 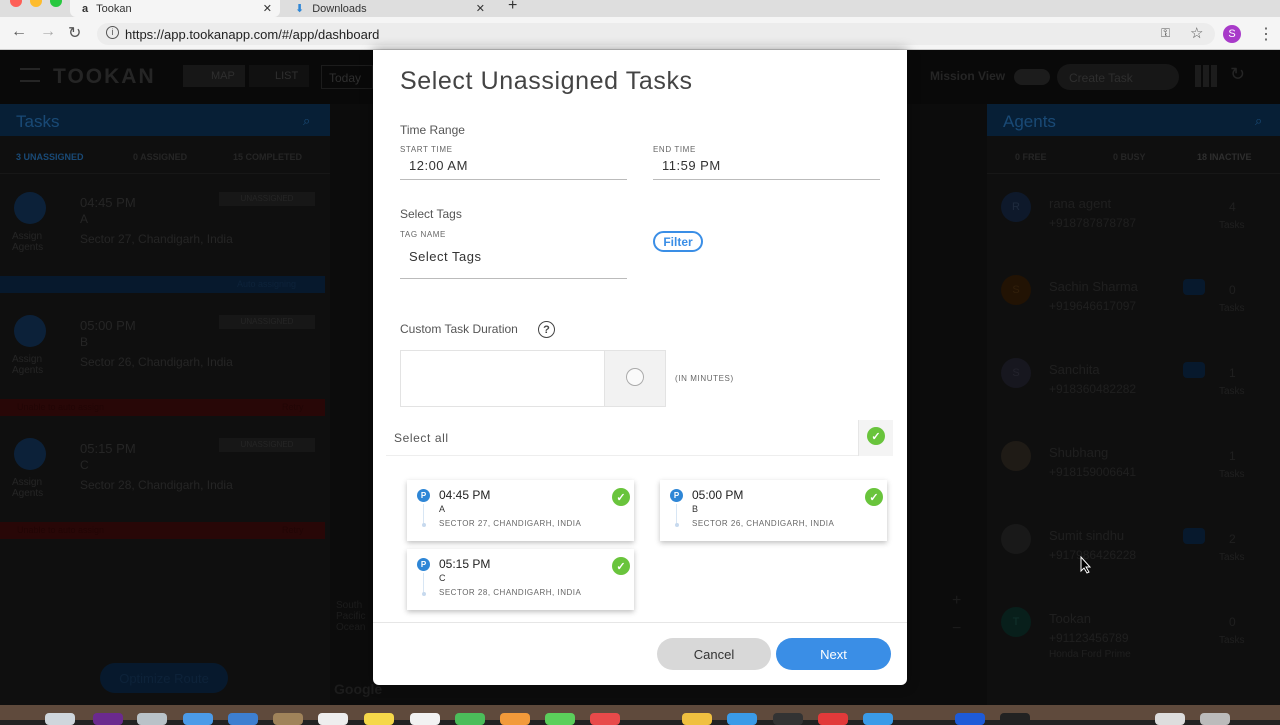 I want to click on tab-title: Downloads, so click(x=339, y=8).